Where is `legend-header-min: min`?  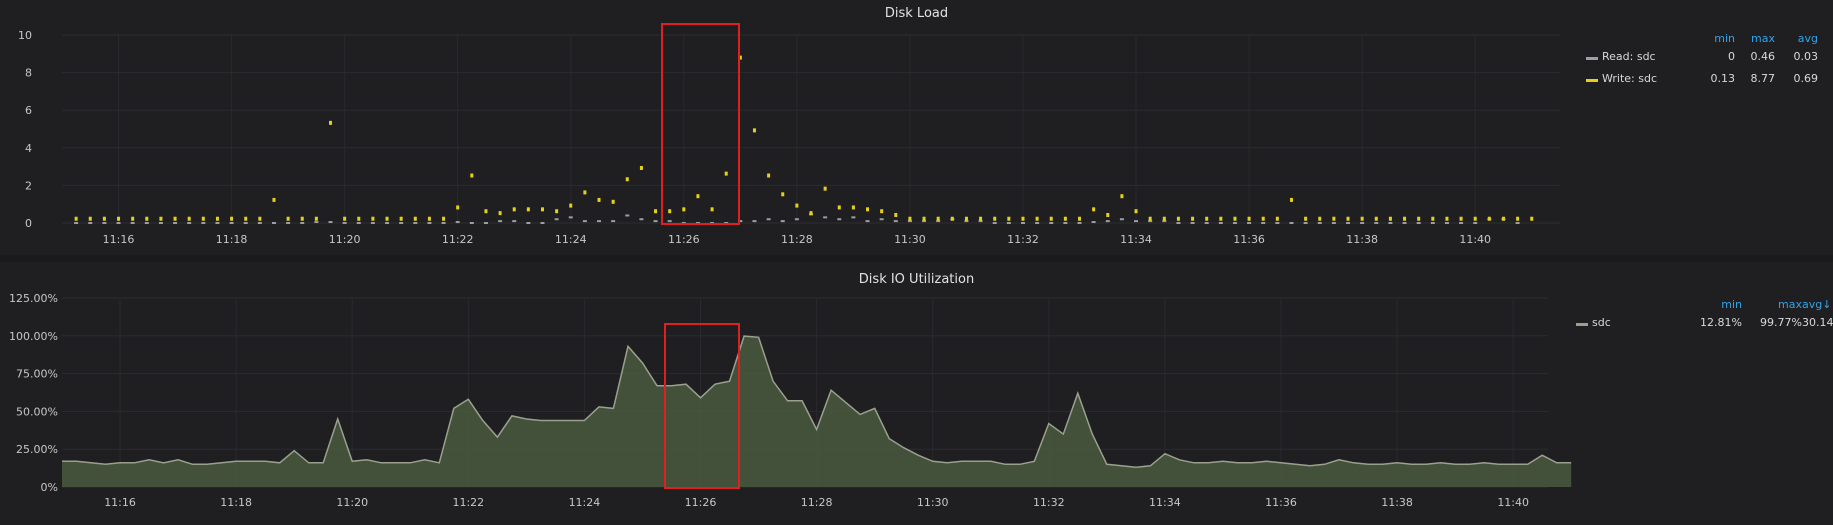 legend-header-min: min is located at coordinates (1712, 304).